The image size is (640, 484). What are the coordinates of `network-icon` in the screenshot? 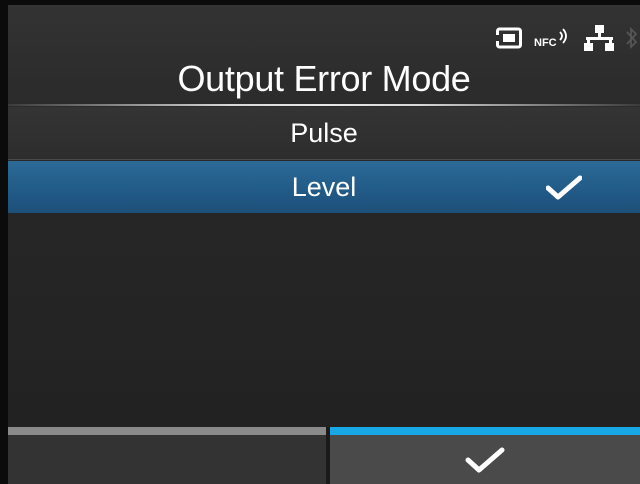 It's located at (599, 38).